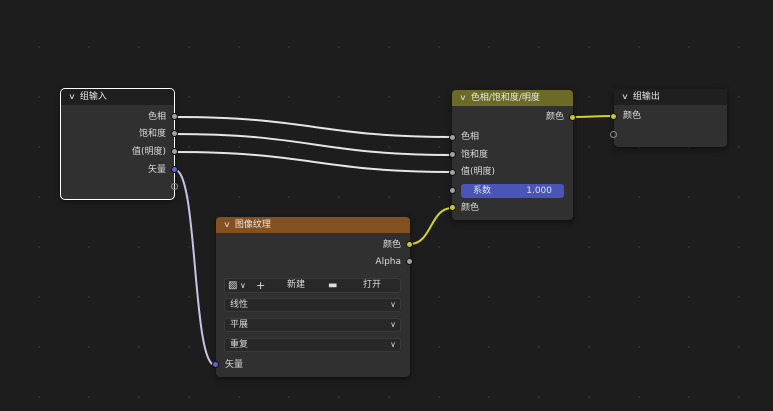  Describe the element at coordinates (156, 170) in the screenshot. I see `output-vector-label: 矢量` at that location.